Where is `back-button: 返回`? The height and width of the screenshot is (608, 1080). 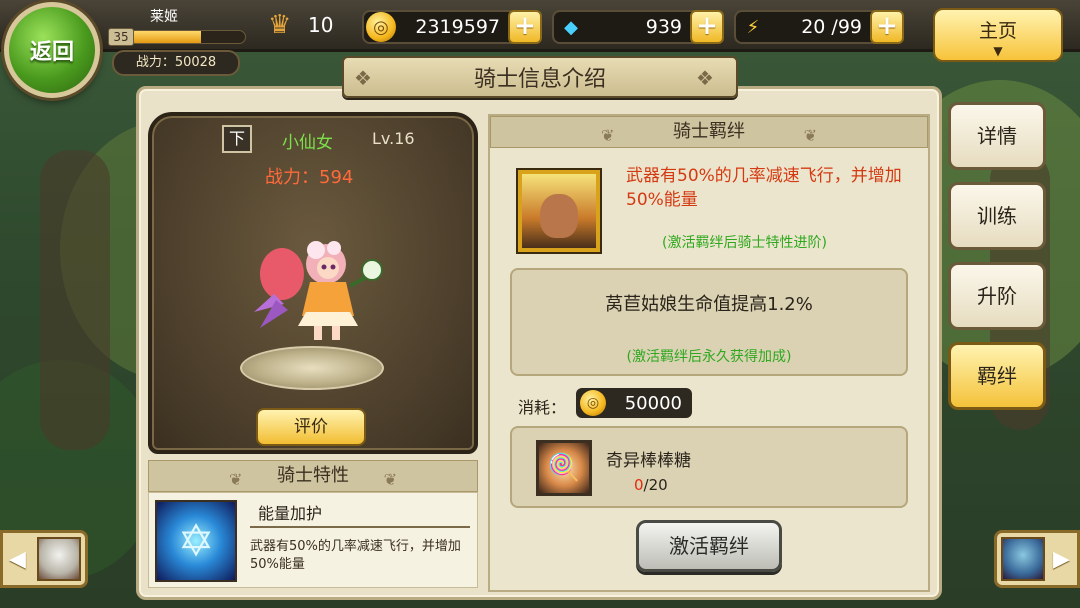
back-button: 返回 is located at coordinates (52, 50).